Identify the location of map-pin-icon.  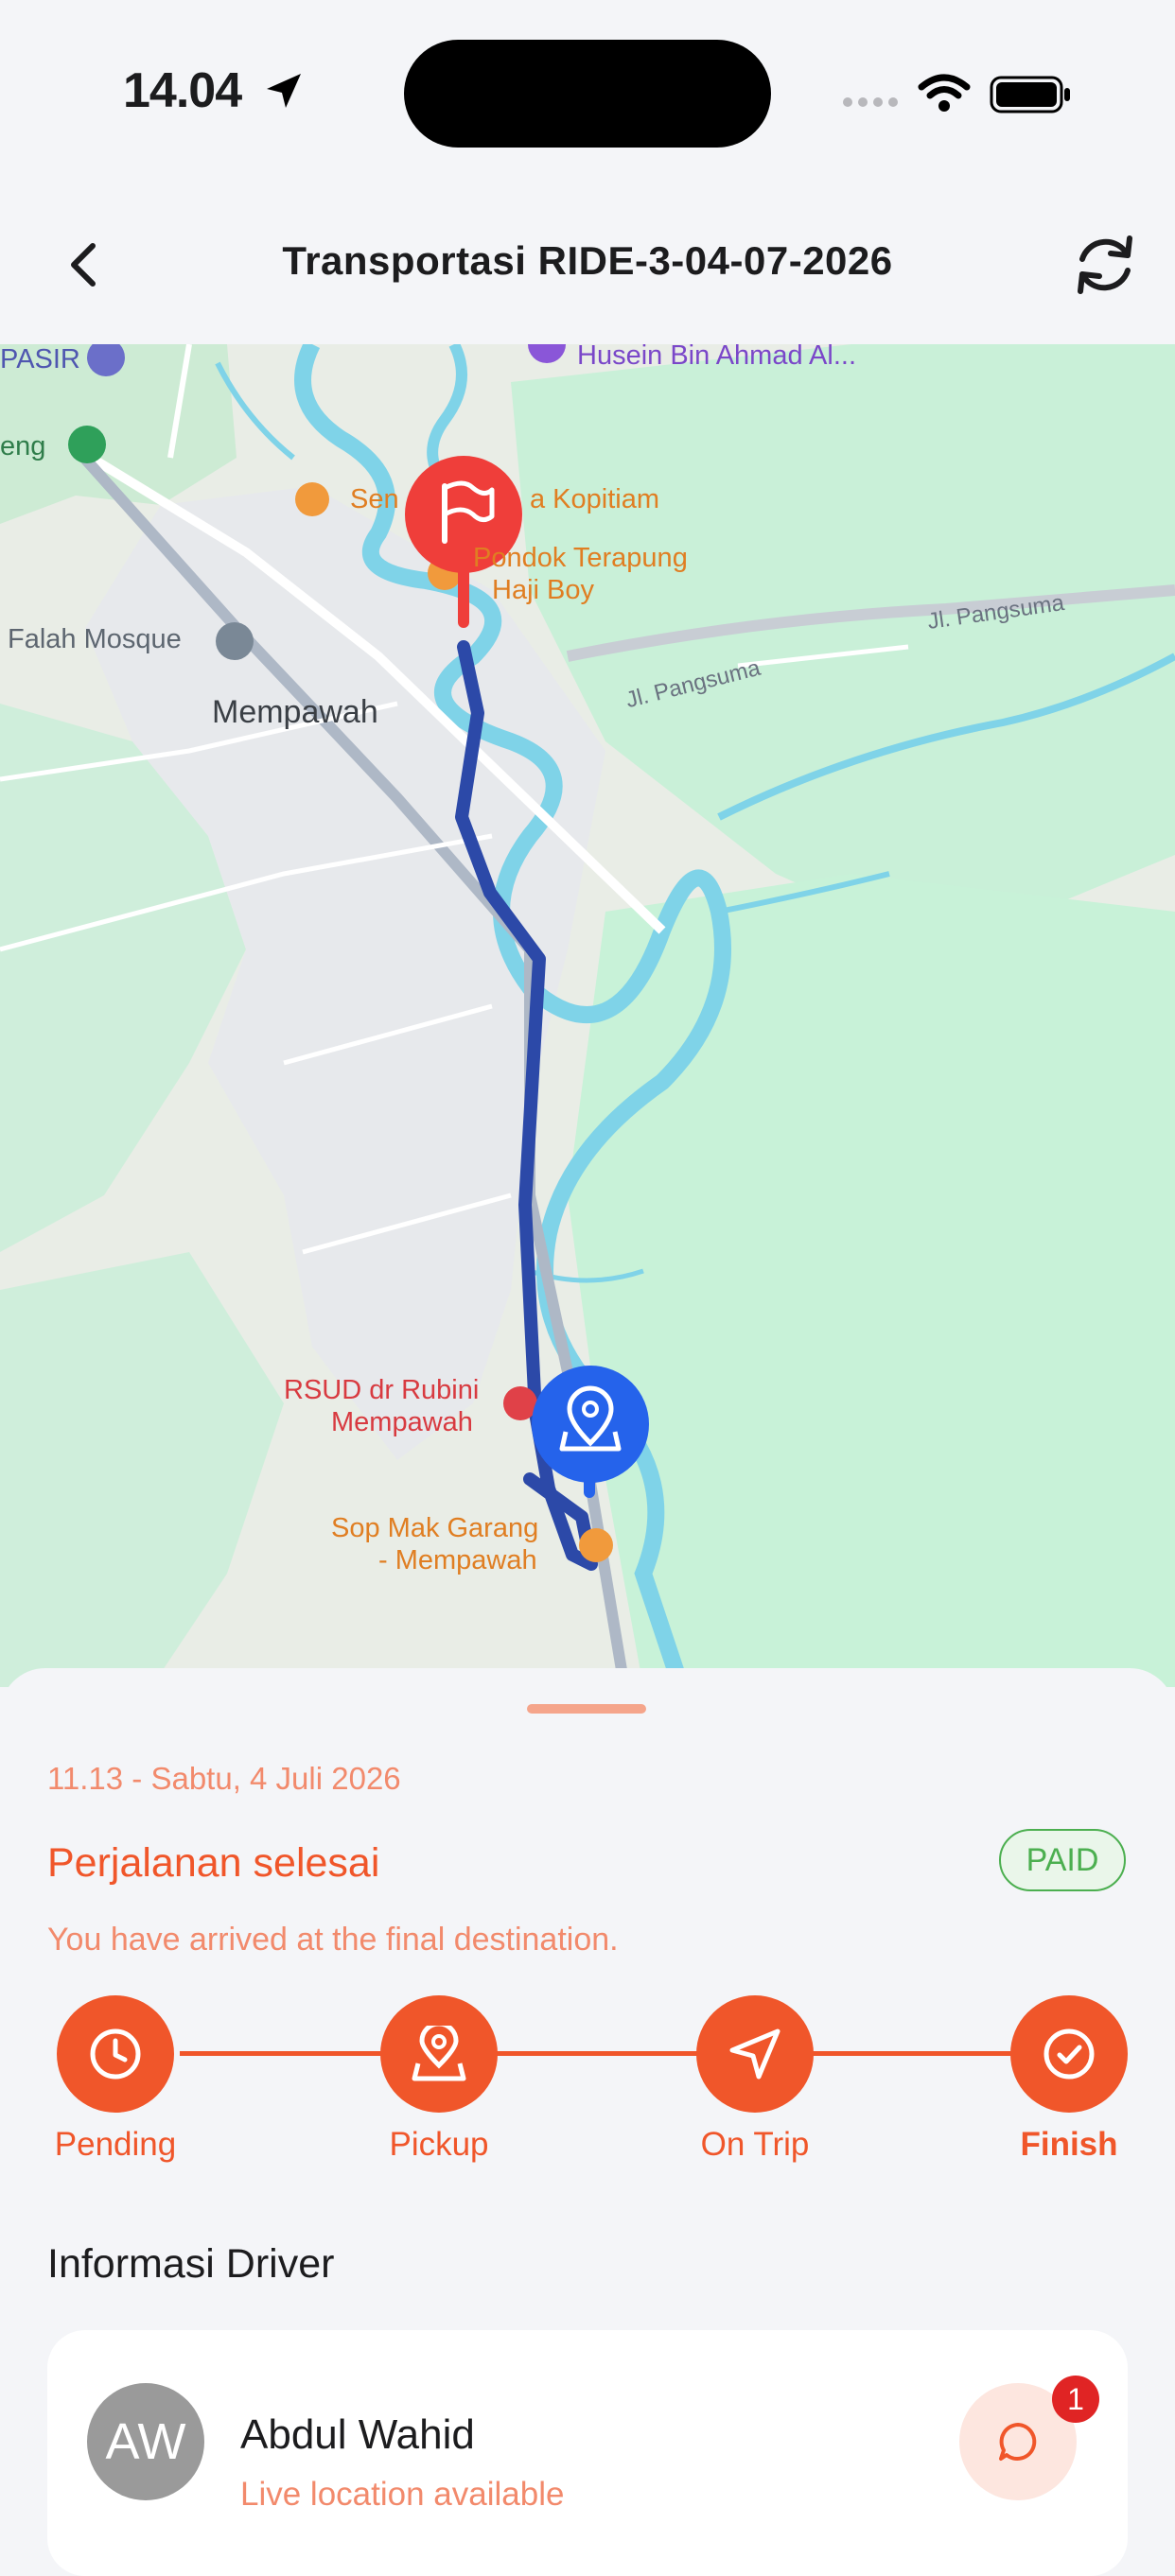
(439, 2053).